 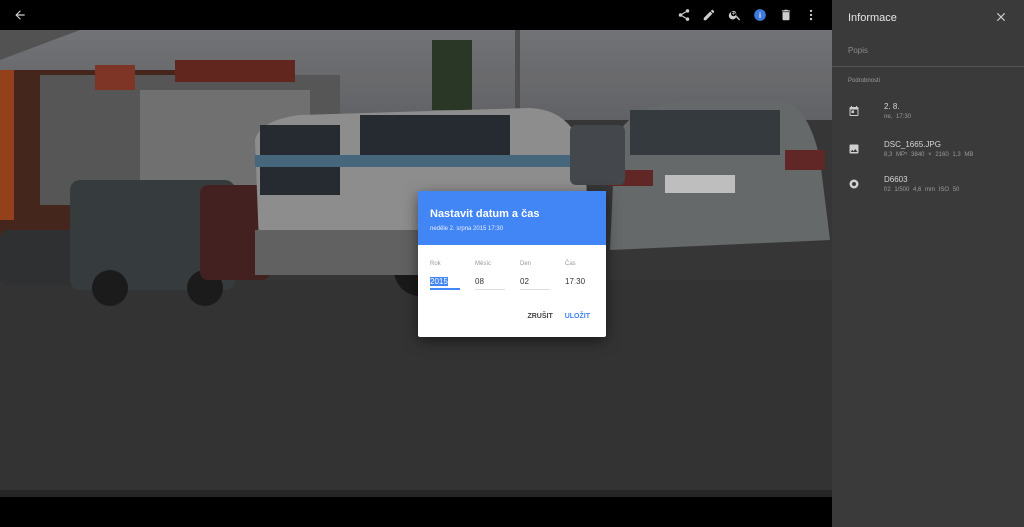 What do you see at coordinates (535, 275) in the screenshot?
I see `day-field: Den 02` at bounding box center [535, 275].